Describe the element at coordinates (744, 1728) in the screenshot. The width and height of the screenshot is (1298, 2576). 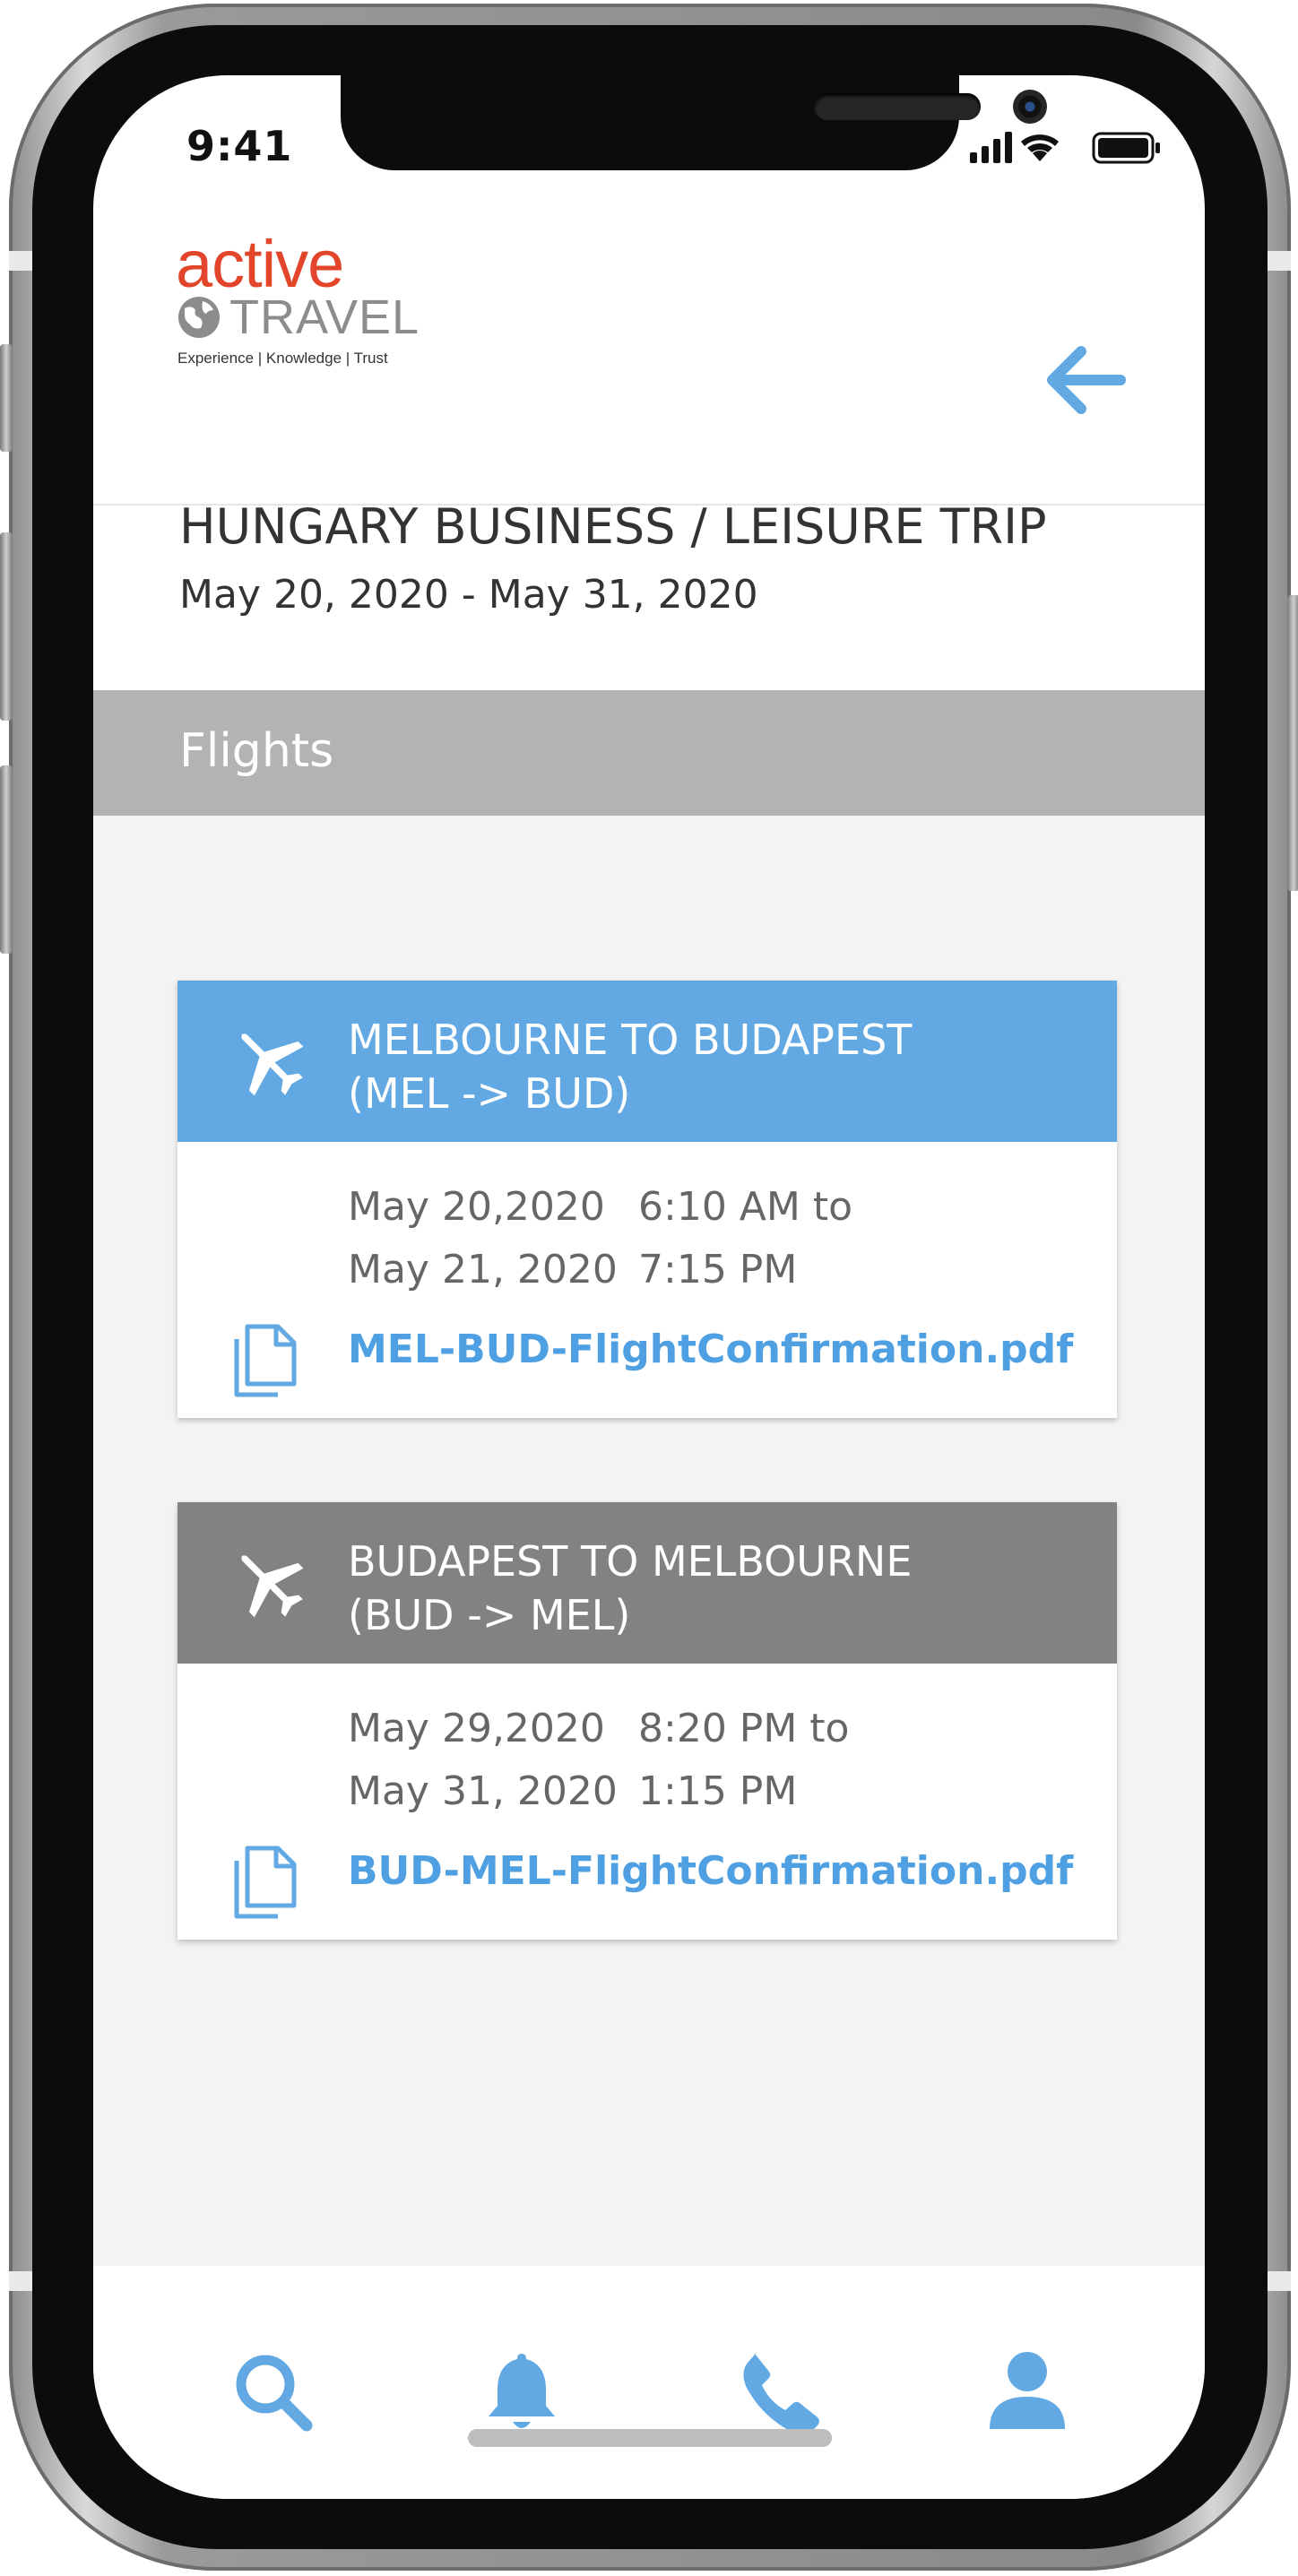
I see `depart-time: 8:20 PM to` at that location.